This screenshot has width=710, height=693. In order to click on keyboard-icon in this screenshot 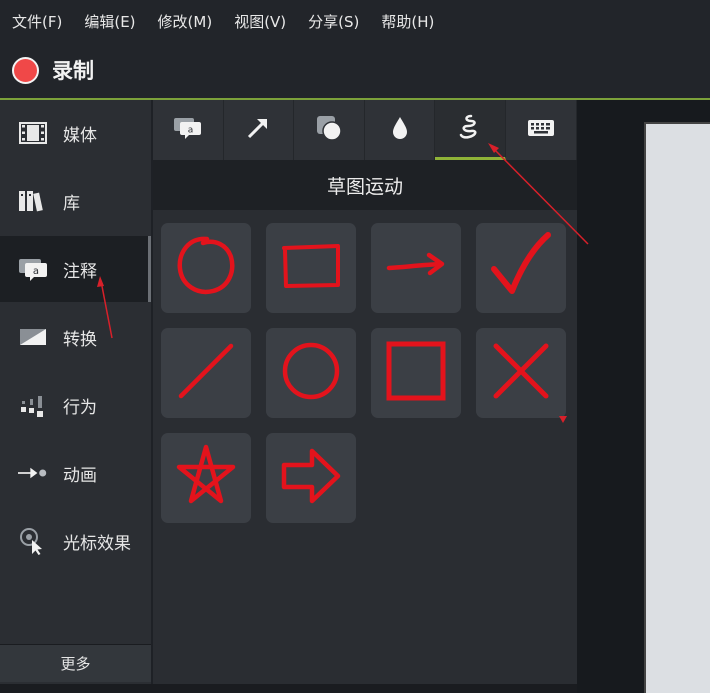, I will do `click(541, 130)`.